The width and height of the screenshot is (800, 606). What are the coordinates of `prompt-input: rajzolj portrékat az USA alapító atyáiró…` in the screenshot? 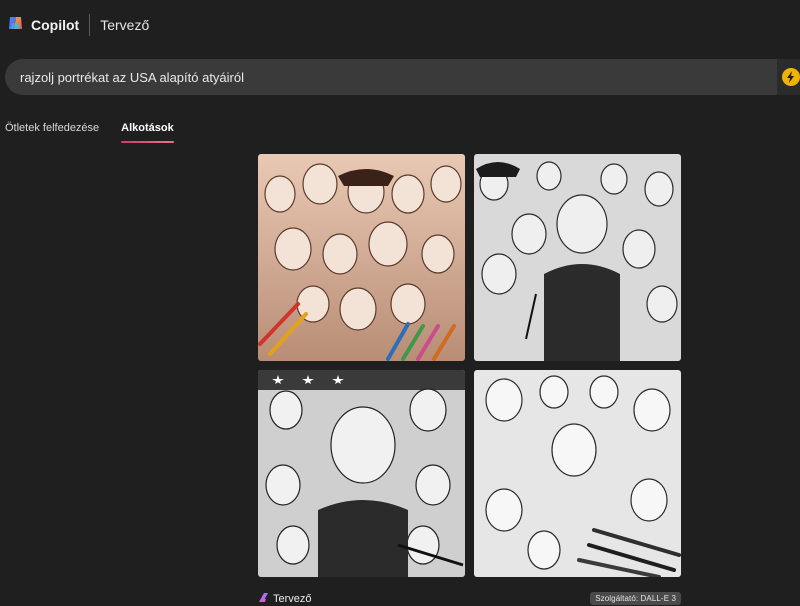 It's located at (132, 77).